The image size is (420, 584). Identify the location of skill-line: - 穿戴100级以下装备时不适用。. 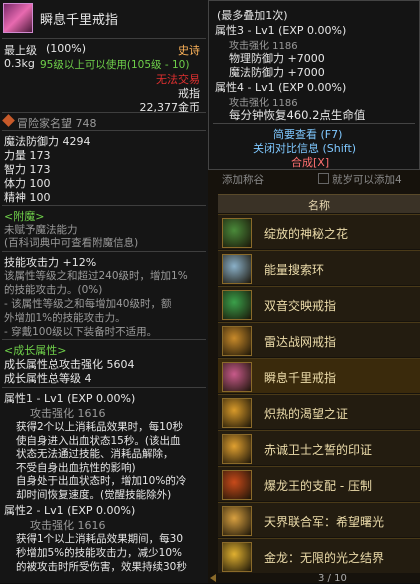
(81, 332).